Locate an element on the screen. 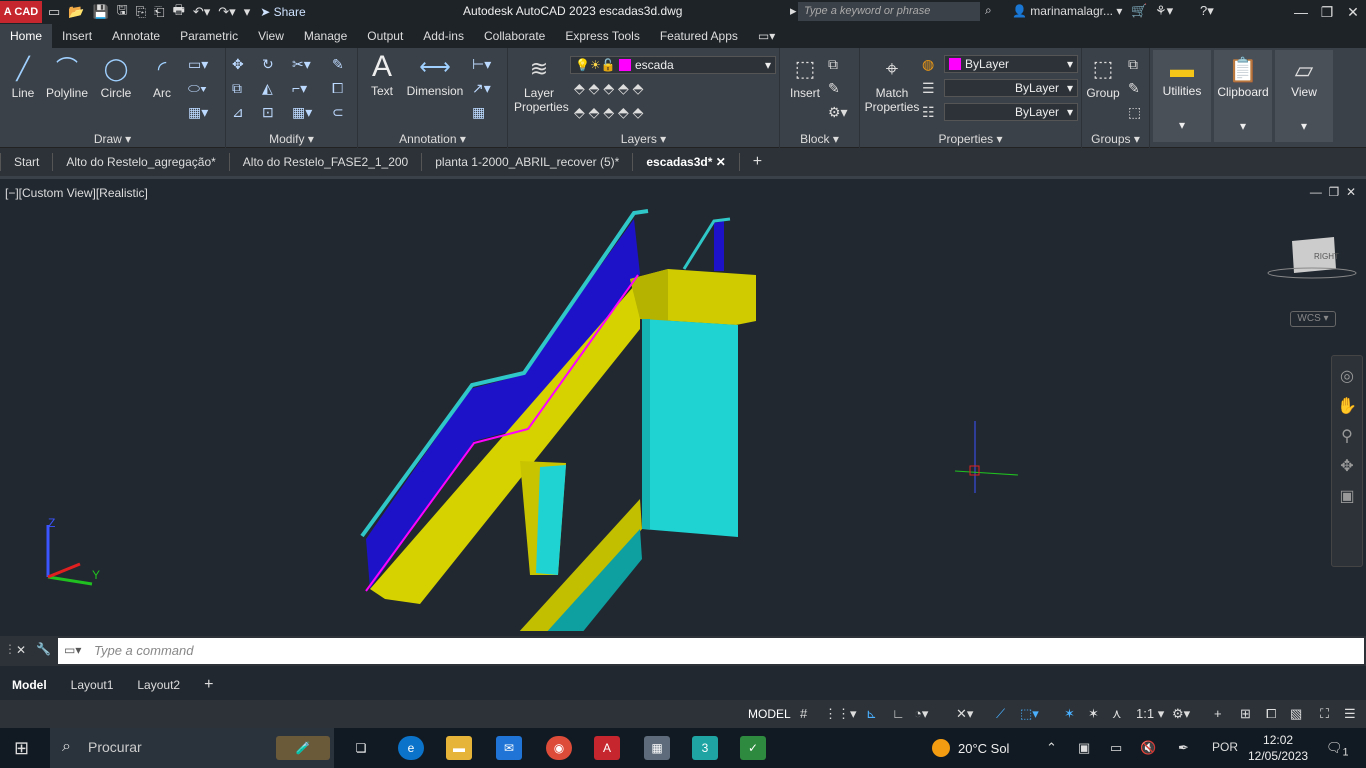  doc-tab: Alto do Restelo_FASE2_1_200 is located at coordinates (324, 162).